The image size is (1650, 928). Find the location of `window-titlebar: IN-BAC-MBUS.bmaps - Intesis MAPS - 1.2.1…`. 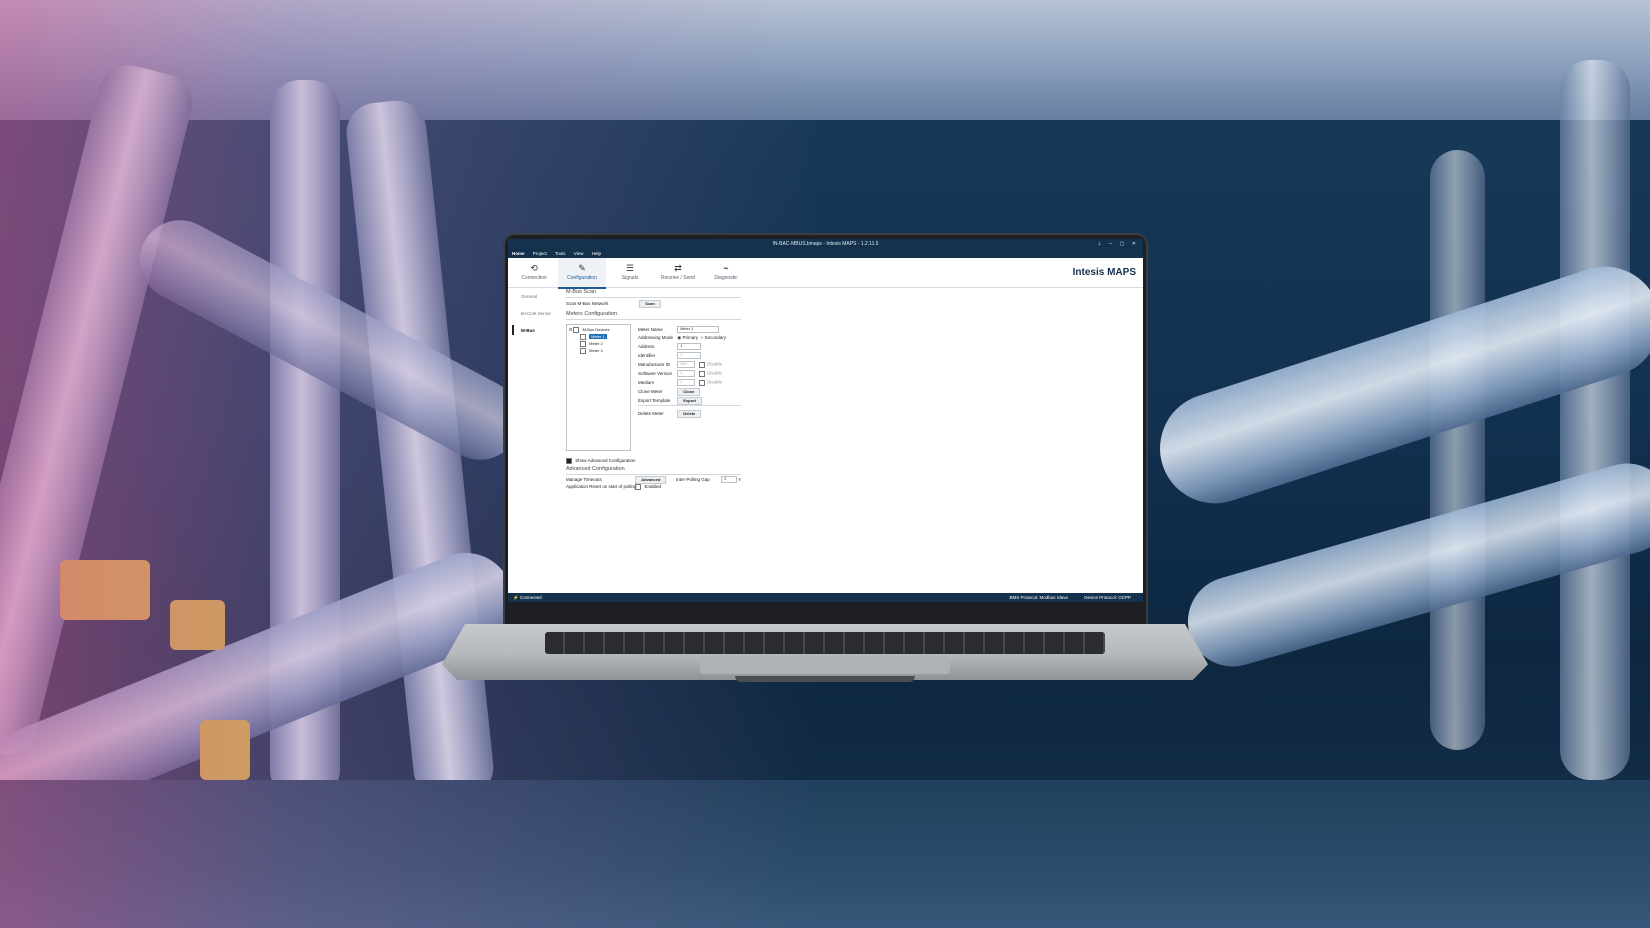

window-titlebar: IN-BAC-MBUS.bmaps - Intesis MAPS - 1.2.1… is located at coordinates (825, 244).